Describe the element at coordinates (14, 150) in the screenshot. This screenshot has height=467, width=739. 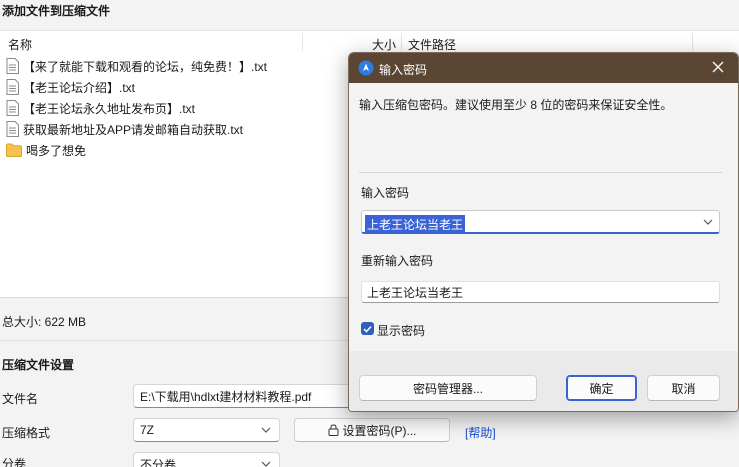
I see `folder-icon` at that location.